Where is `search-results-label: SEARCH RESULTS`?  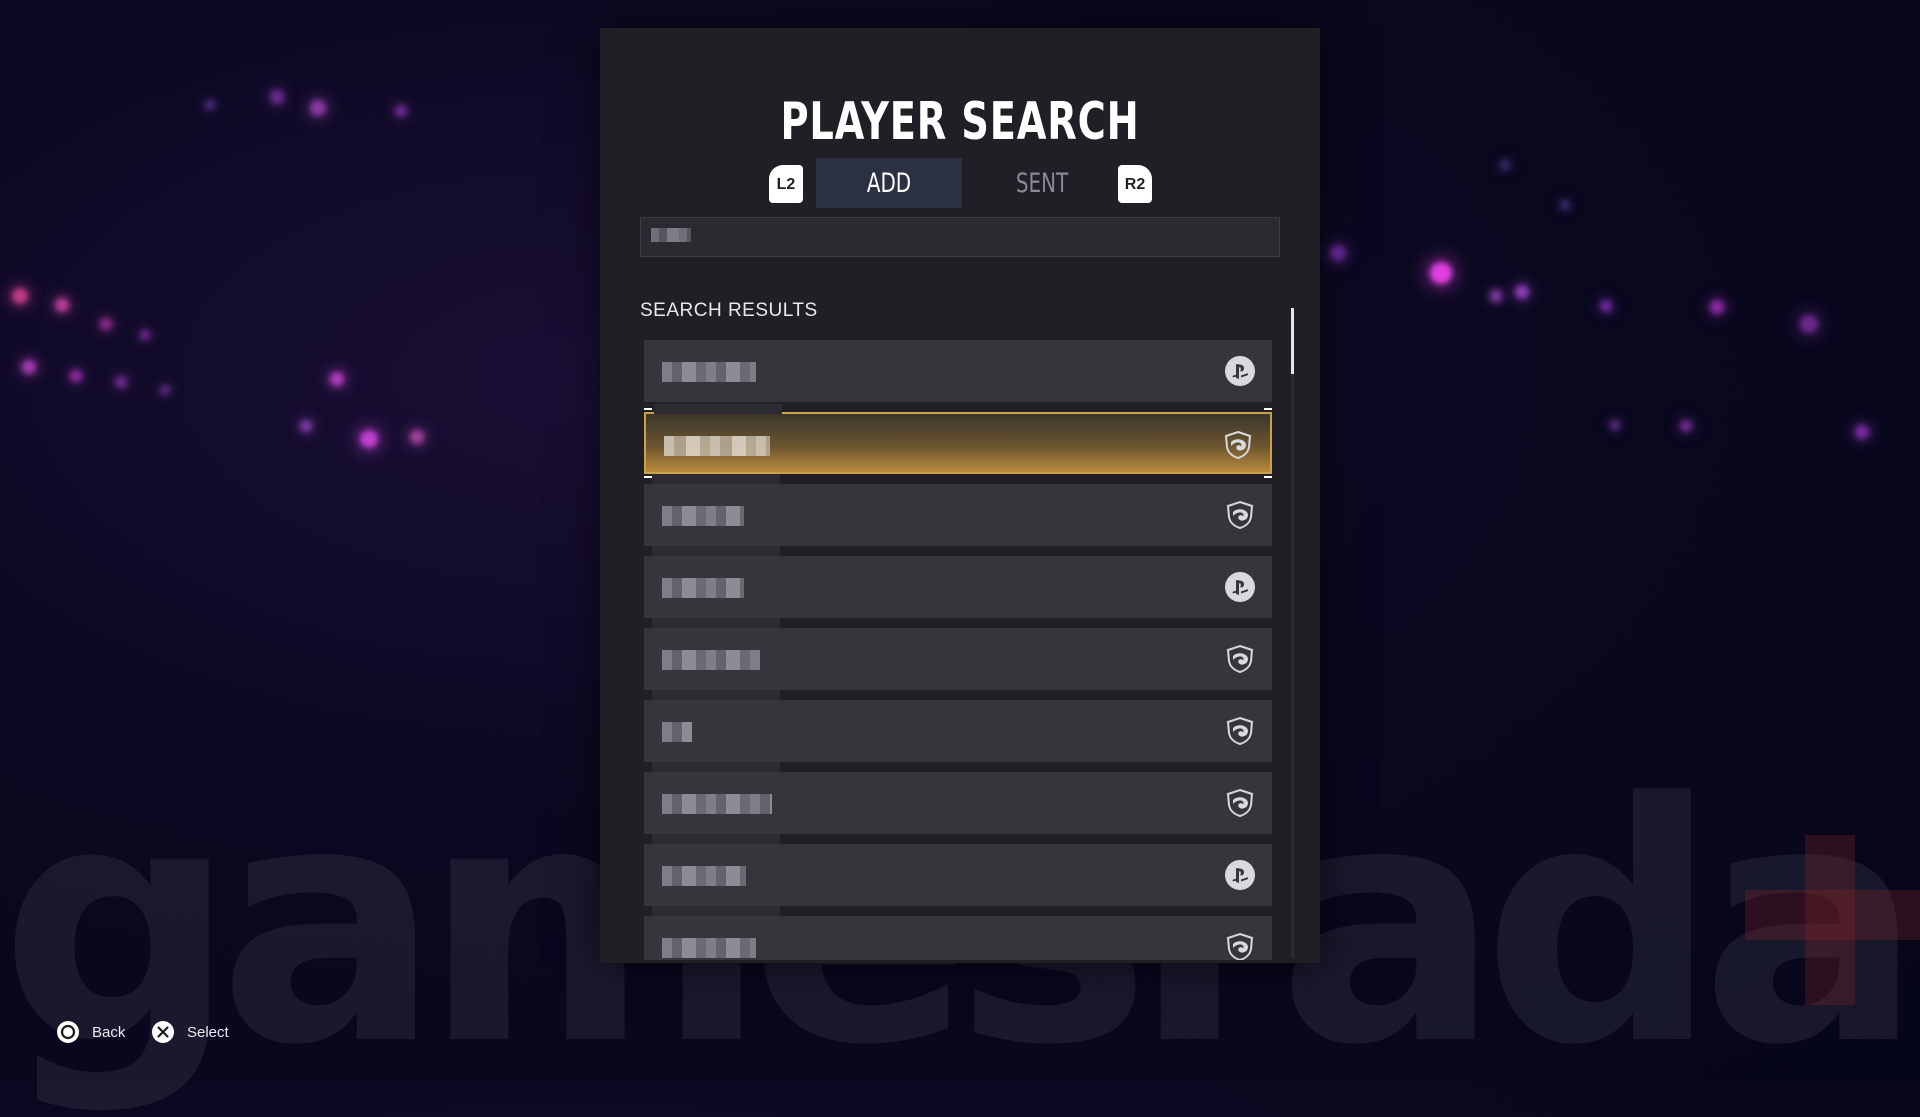 search-results-label: SEARCH RESULTS is located at coordinates (729, 310).